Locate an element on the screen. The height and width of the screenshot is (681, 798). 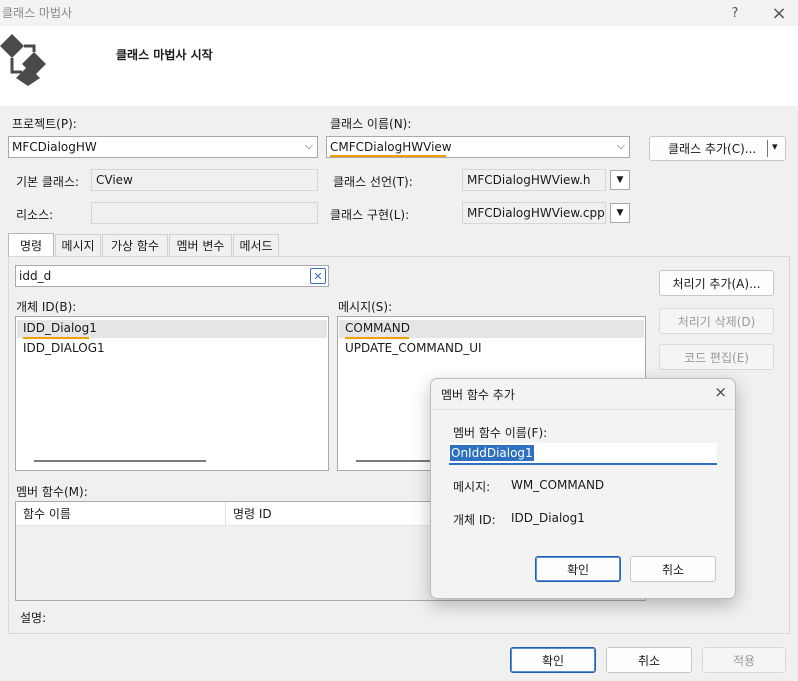
class-name-underline is located at coordinates (388, 156).